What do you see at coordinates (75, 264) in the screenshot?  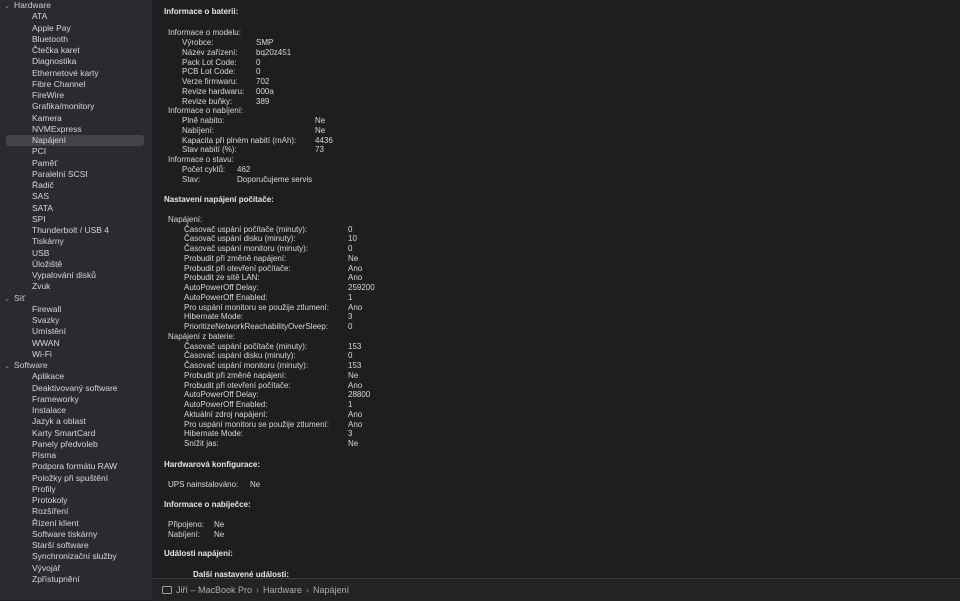 I see `sidebar-item: Úložiště` at bounding box center [75, 264].